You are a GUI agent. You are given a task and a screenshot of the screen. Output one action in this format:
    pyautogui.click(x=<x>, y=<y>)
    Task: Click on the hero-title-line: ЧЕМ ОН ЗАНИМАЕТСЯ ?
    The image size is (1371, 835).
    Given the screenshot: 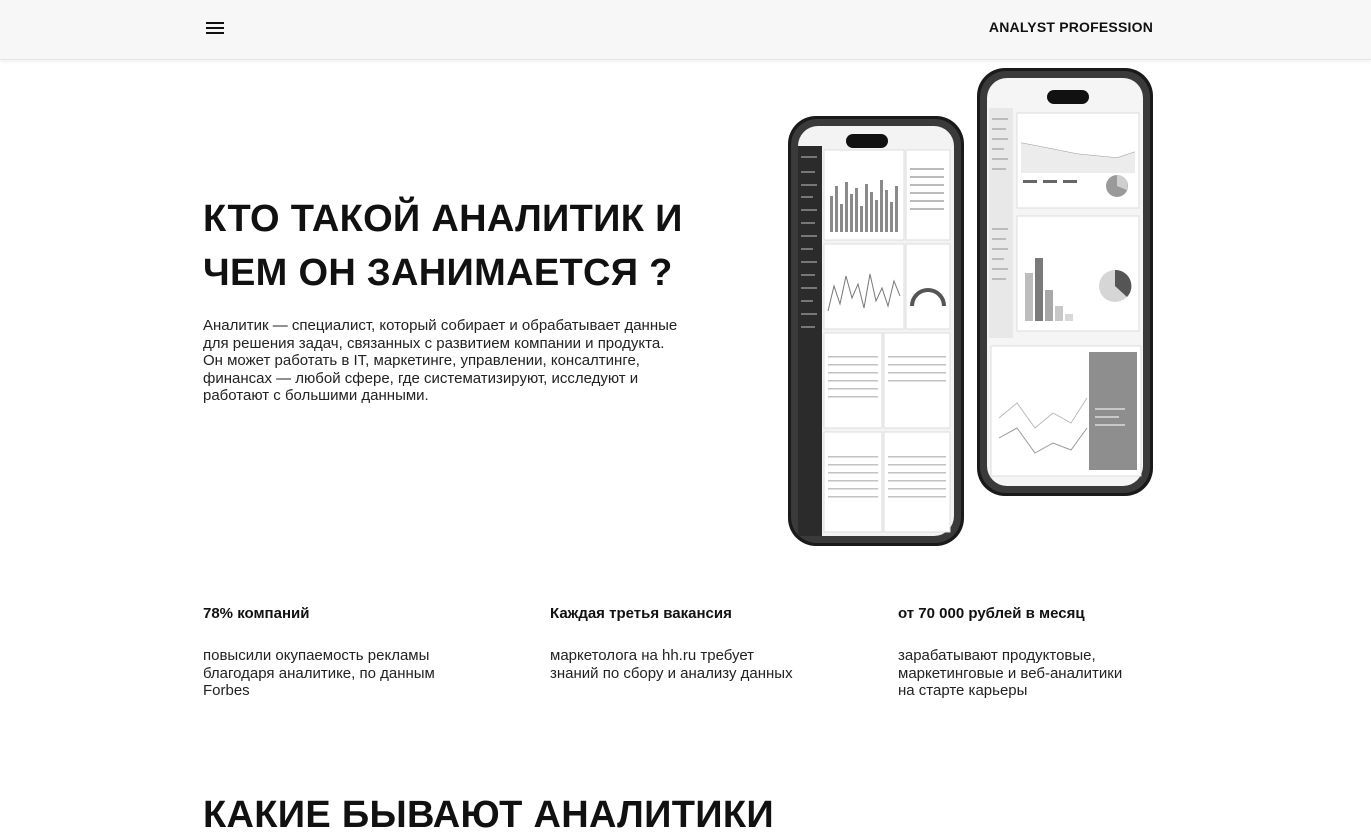 What is the action you would take?
    pyautogui.click(x=438, y=273)
    